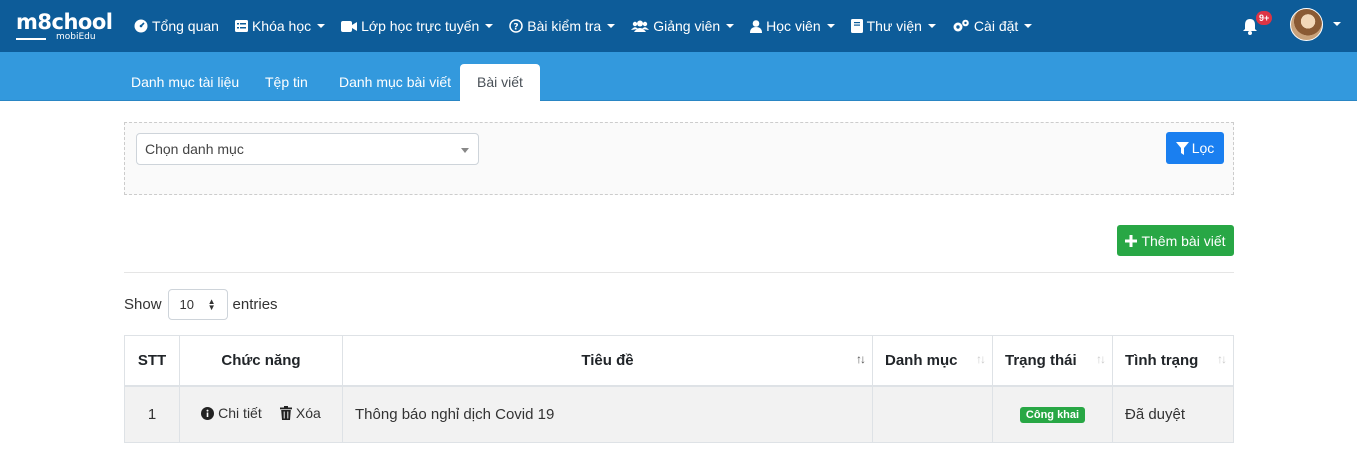 This screenshot has width=1357, height=449. I want to click on nav-item-online-class: Lớp học trực tuyến, so click(417, 26).